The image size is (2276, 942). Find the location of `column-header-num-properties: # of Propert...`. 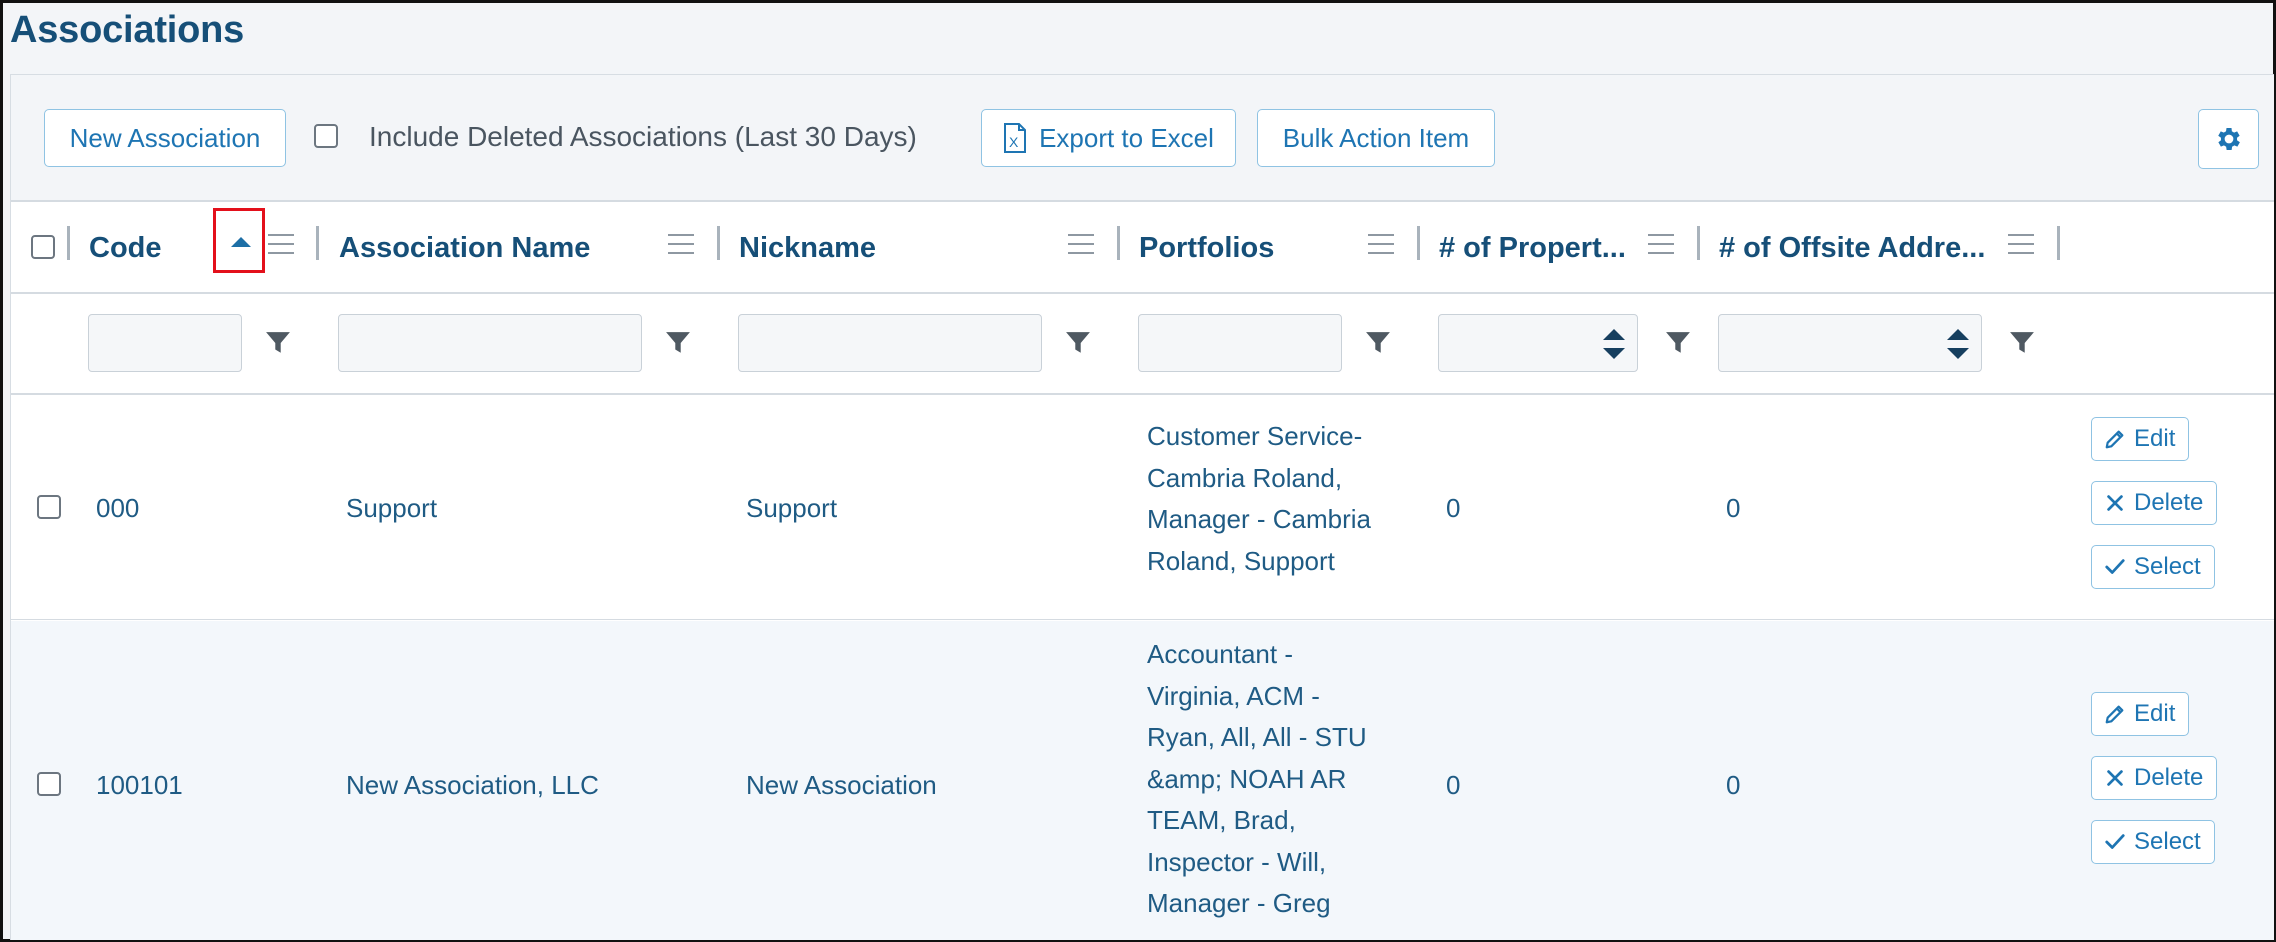

column-header-num-properties: # of Propert... is located at coordinates (1532, 248).